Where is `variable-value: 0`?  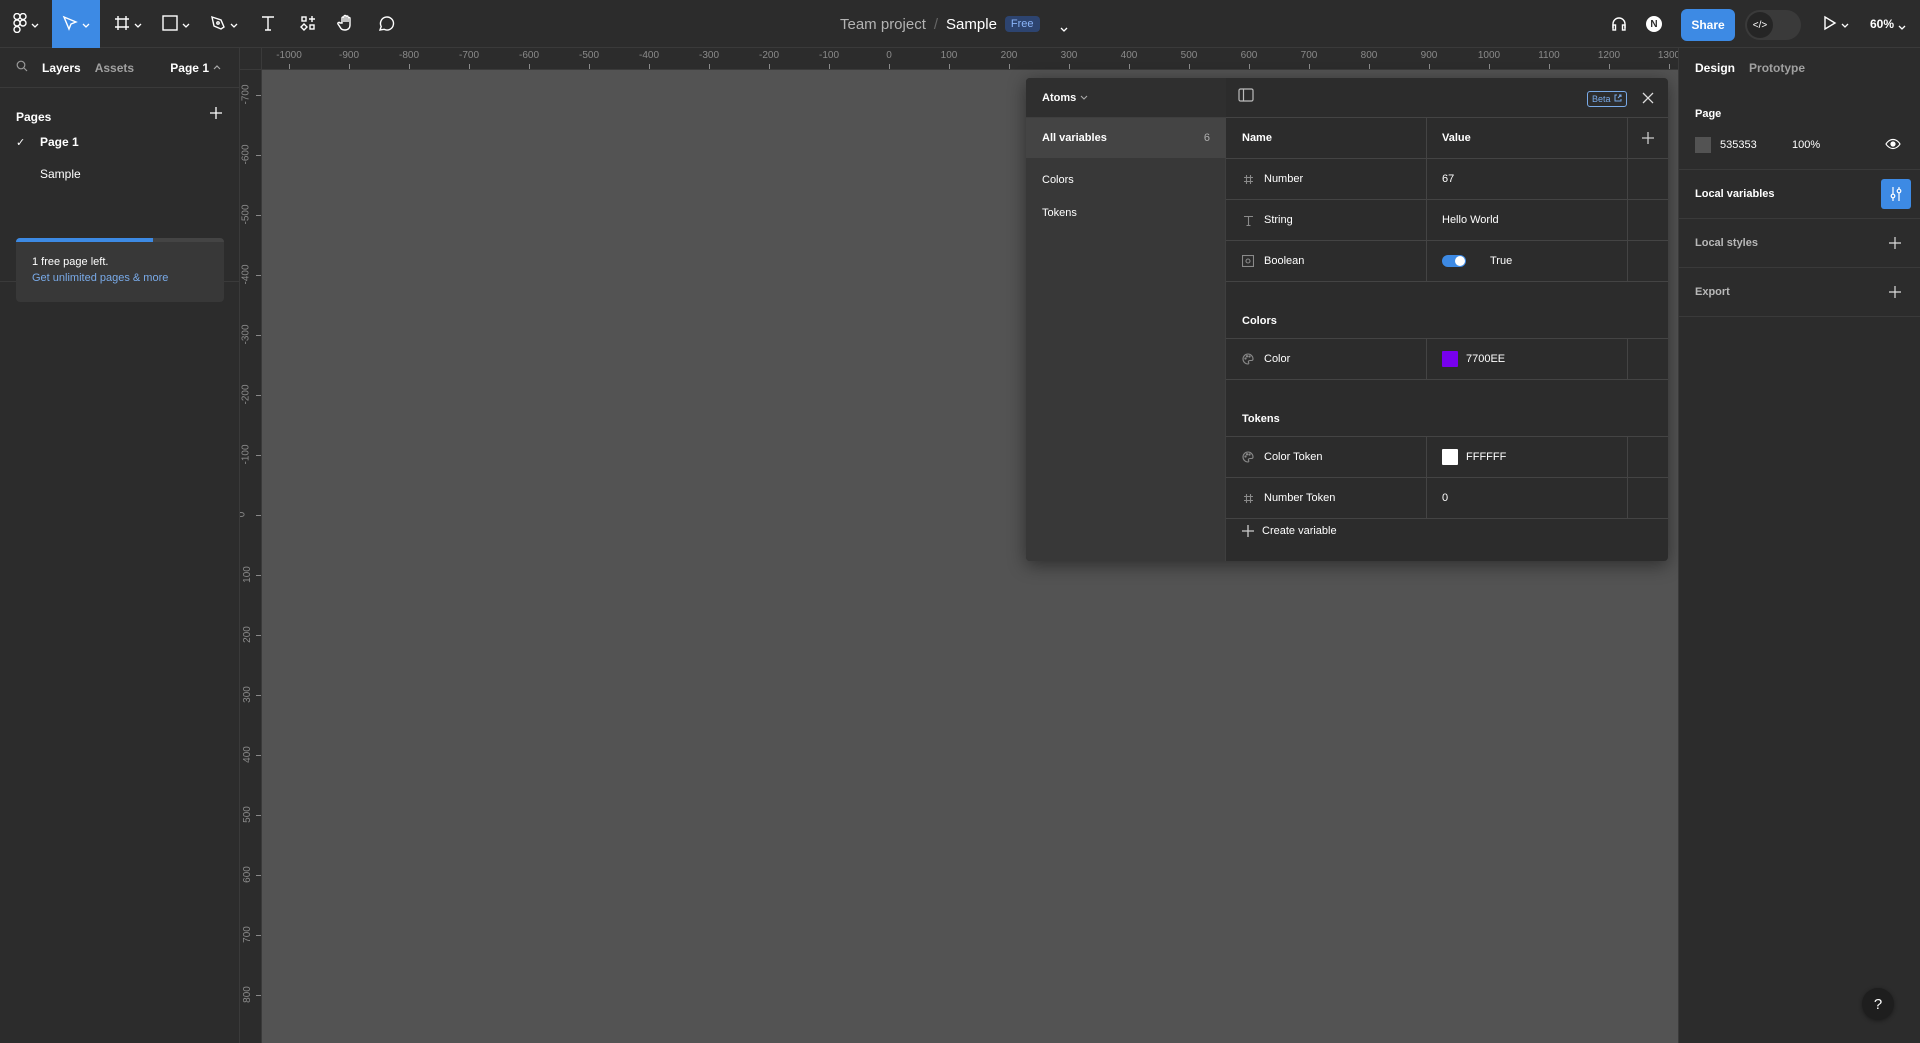
variable-value: 0 is located at coordinates (1445, 498).